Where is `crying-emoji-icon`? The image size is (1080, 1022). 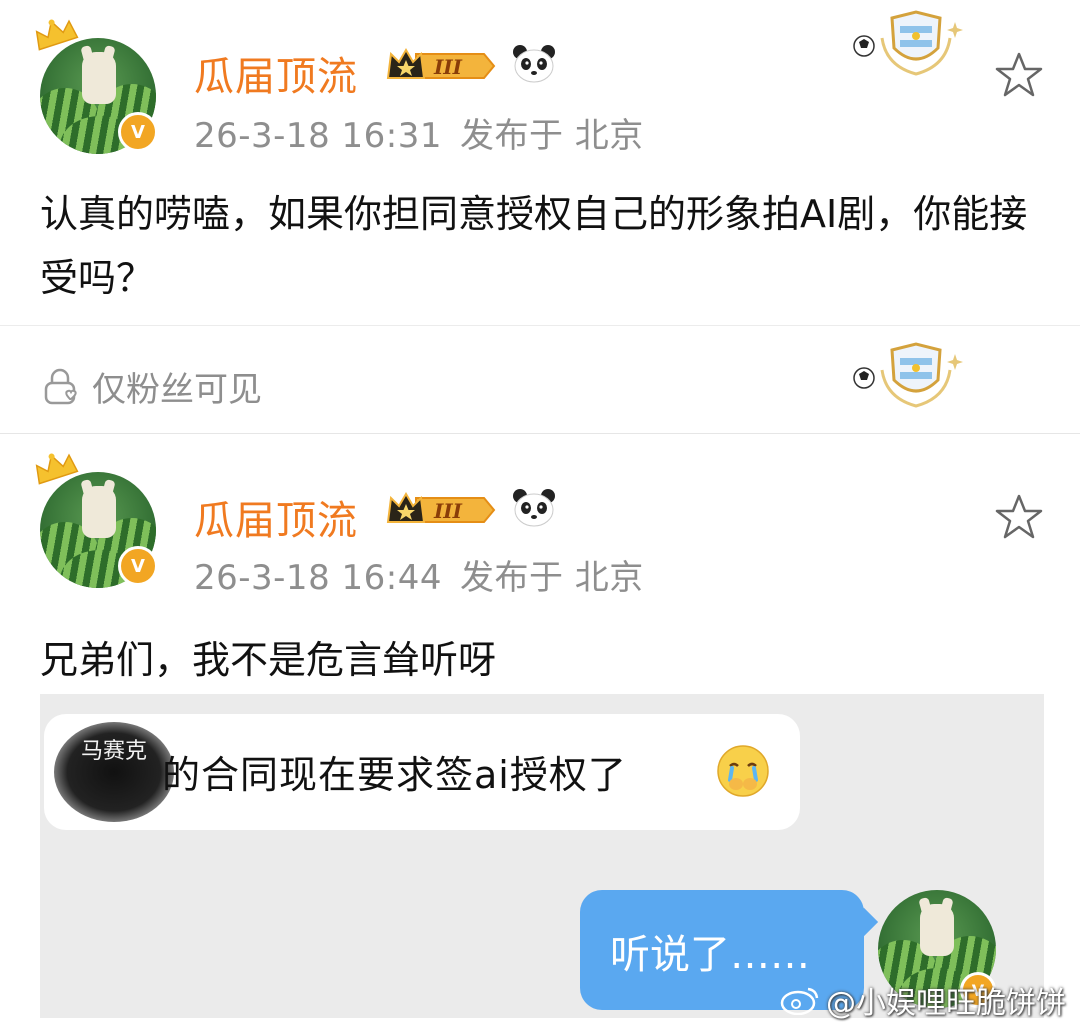 crying-emoji-icon is located at coordinates (743, 771).